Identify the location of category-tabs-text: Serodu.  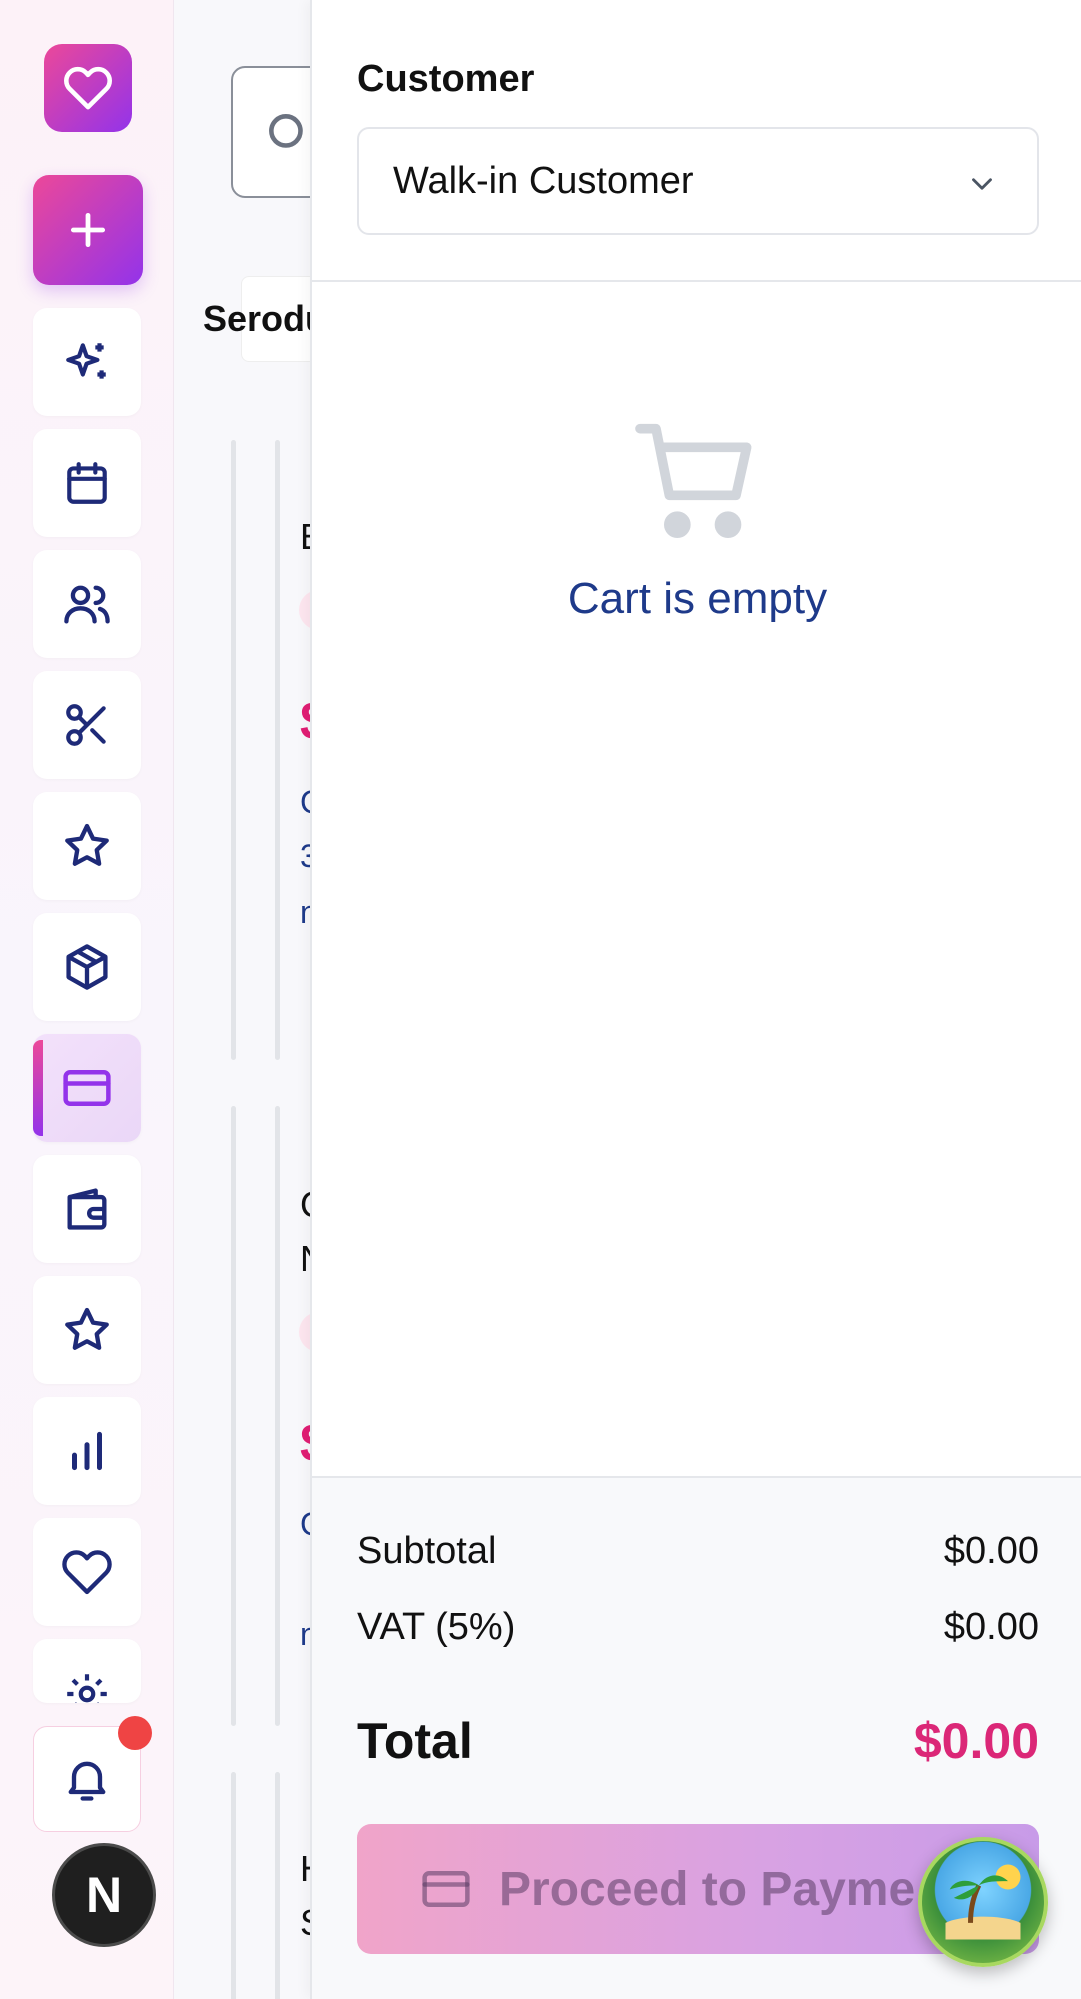
(256, 318).